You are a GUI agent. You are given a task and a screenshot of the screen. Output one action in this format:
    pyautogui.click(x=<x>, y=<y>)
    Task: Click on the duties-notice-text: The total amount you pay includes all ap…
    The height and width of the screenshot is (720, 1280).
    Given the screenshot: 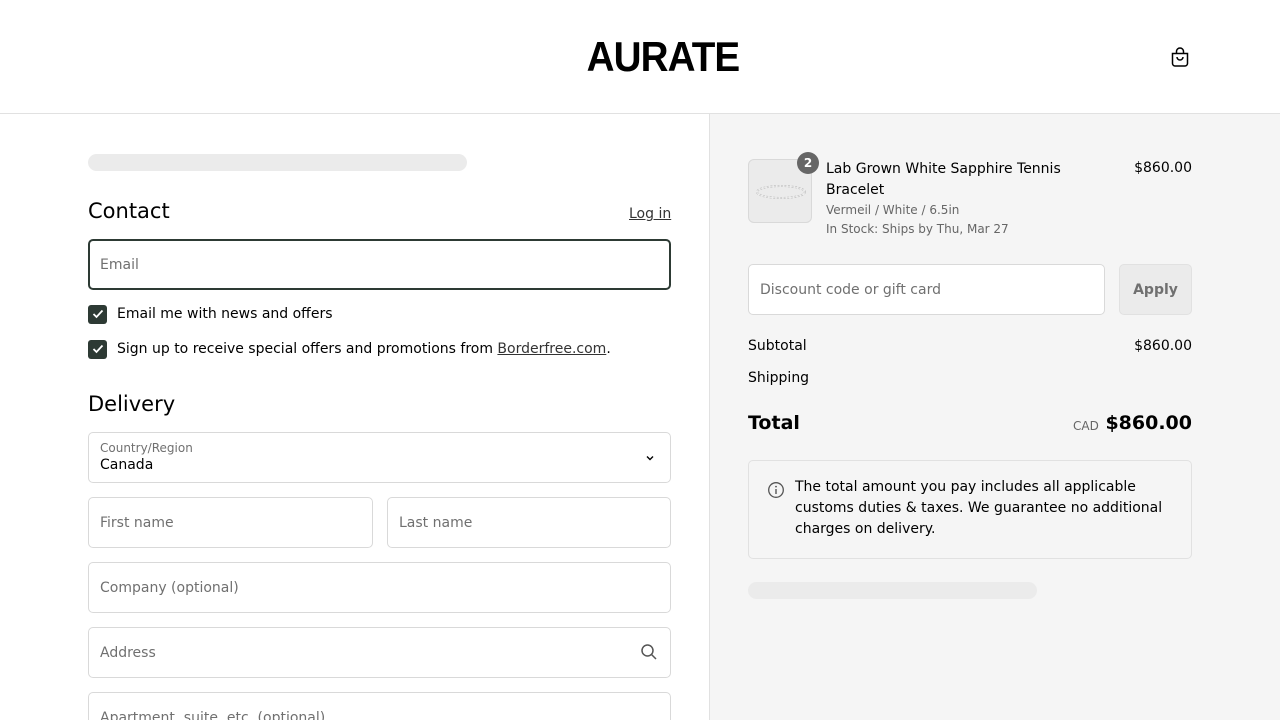 What is the action you would take?
    pyautogui.click(x=979, y=508)
    